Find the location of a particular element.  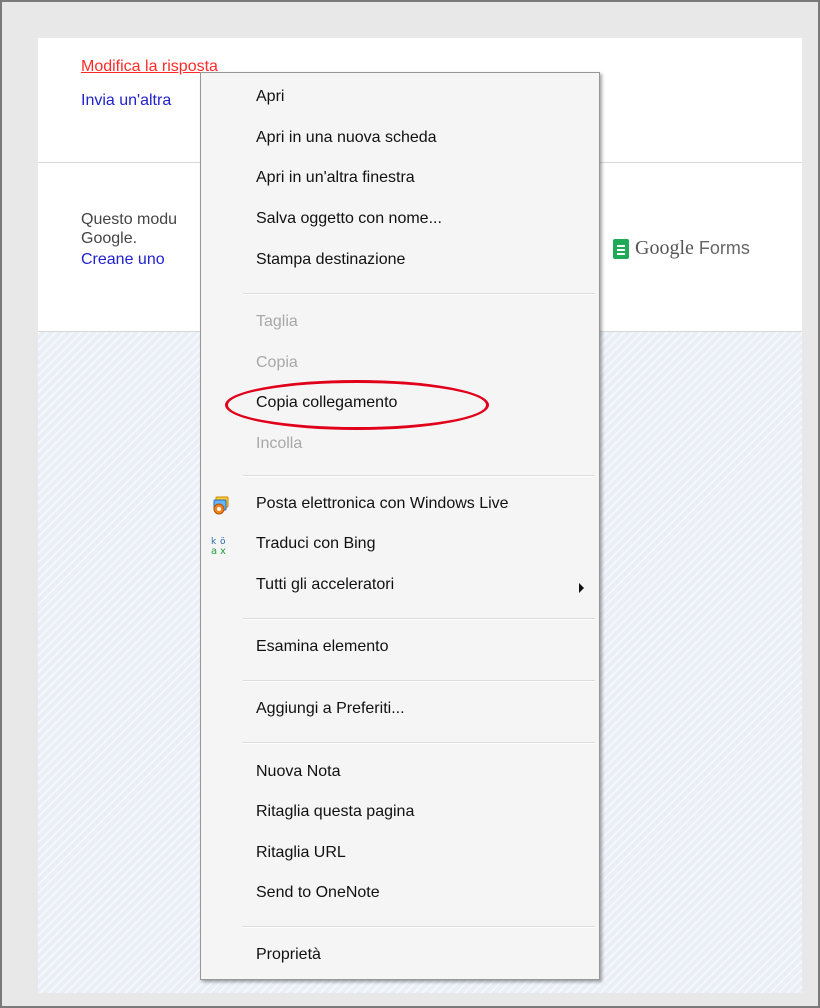

svg-text: a is located at coordinates (214, 550).